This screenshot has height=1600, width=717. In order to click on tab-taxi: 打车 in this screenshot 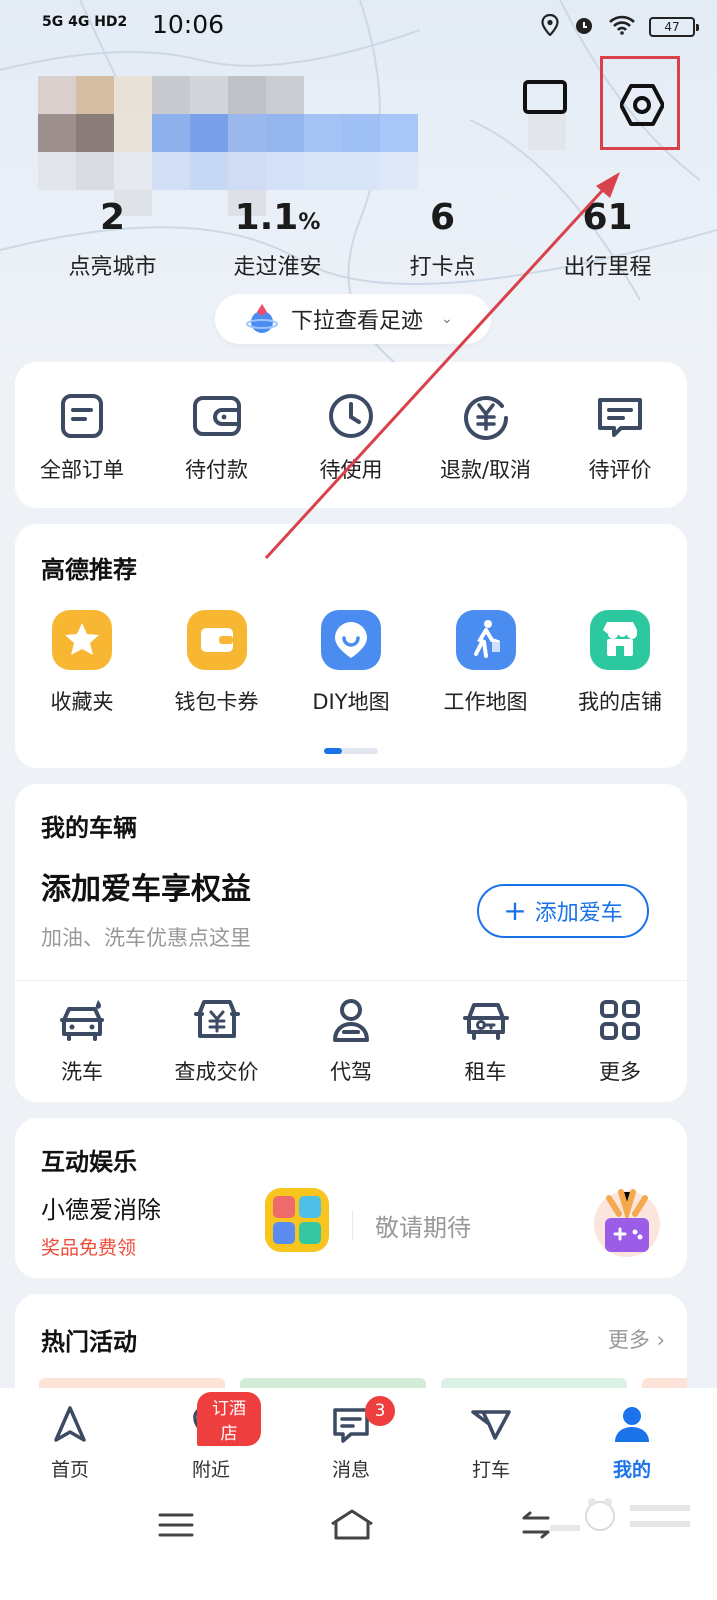, I will do `click(491, 1443)`.